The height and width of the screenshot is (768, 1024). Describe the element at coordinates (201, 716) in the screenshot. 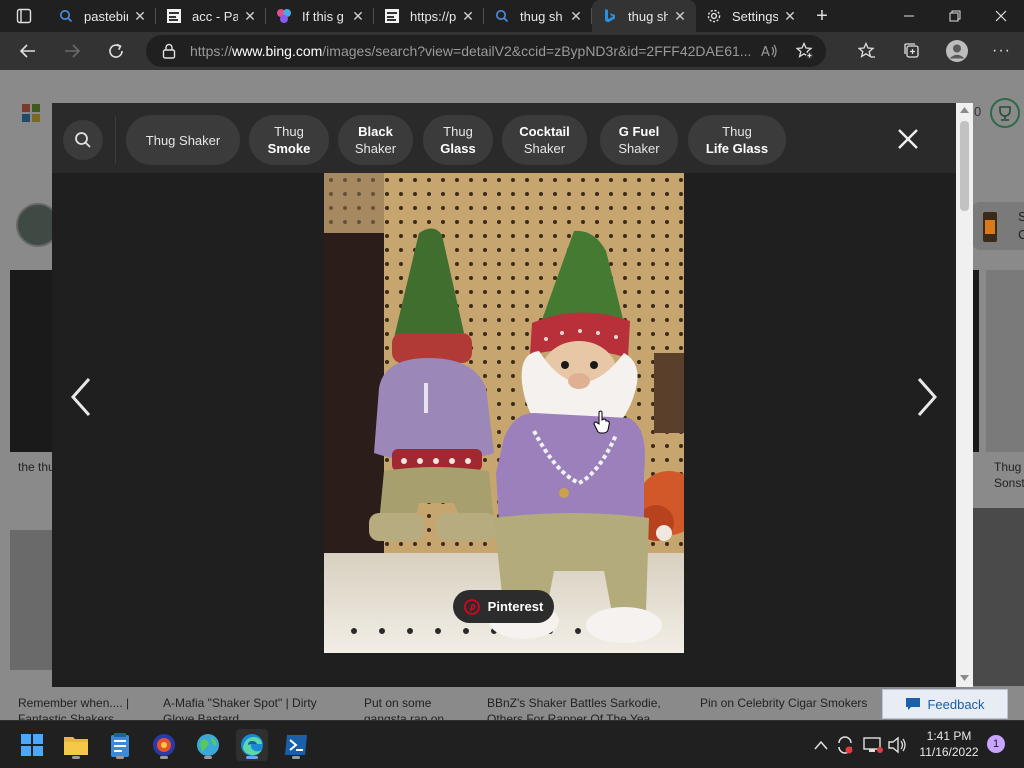

I see `result-caption: Glove Bastard` at that location.